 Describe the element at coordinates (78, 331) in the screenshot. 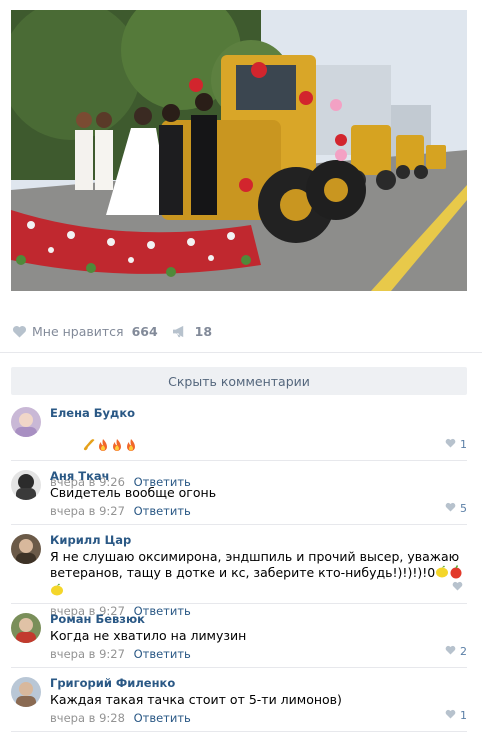

I see `like-label: Мне нравится` at that location.